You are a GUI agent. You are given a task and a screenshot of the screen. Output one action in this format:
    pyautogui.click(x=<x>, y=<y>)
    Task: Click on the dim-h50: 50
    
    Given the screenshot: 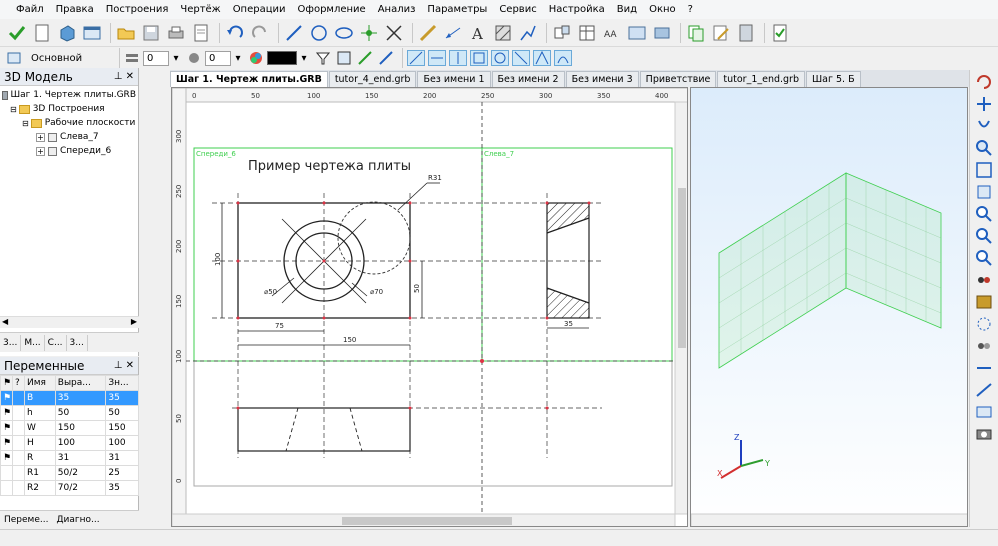 What is the action you would take?
    pyautogui.click(x=417, y=288)
    